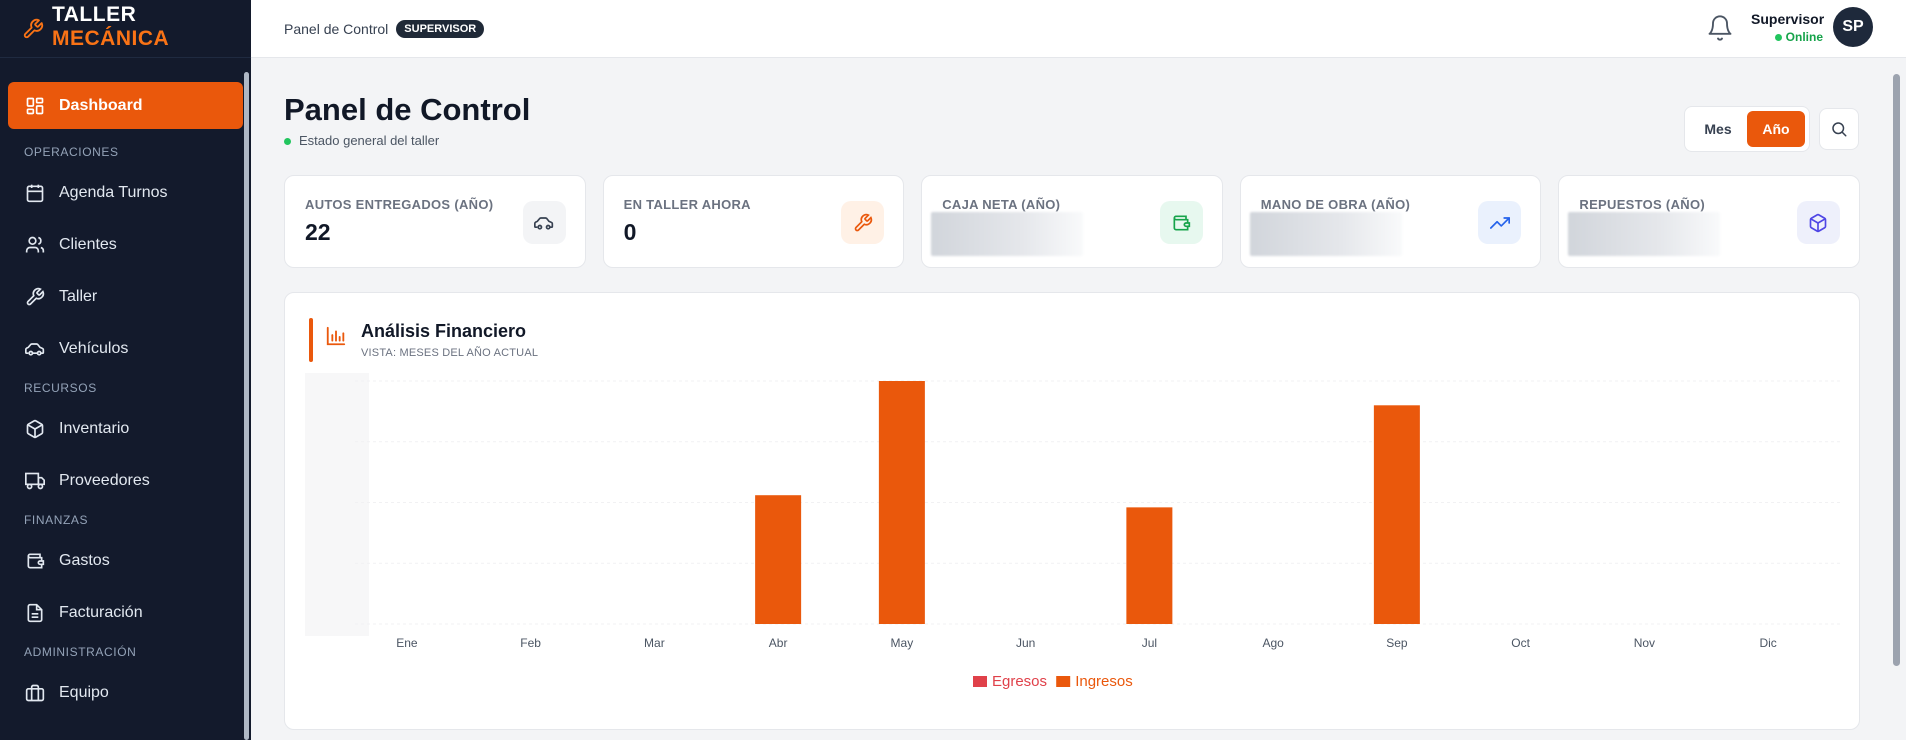 This screenshot has height=740, width=1906. What do you see at coordinates (94, 348) in the screenshot?
I see `sidebar-item-label: Vehículos` at bounding box center [94, 348].